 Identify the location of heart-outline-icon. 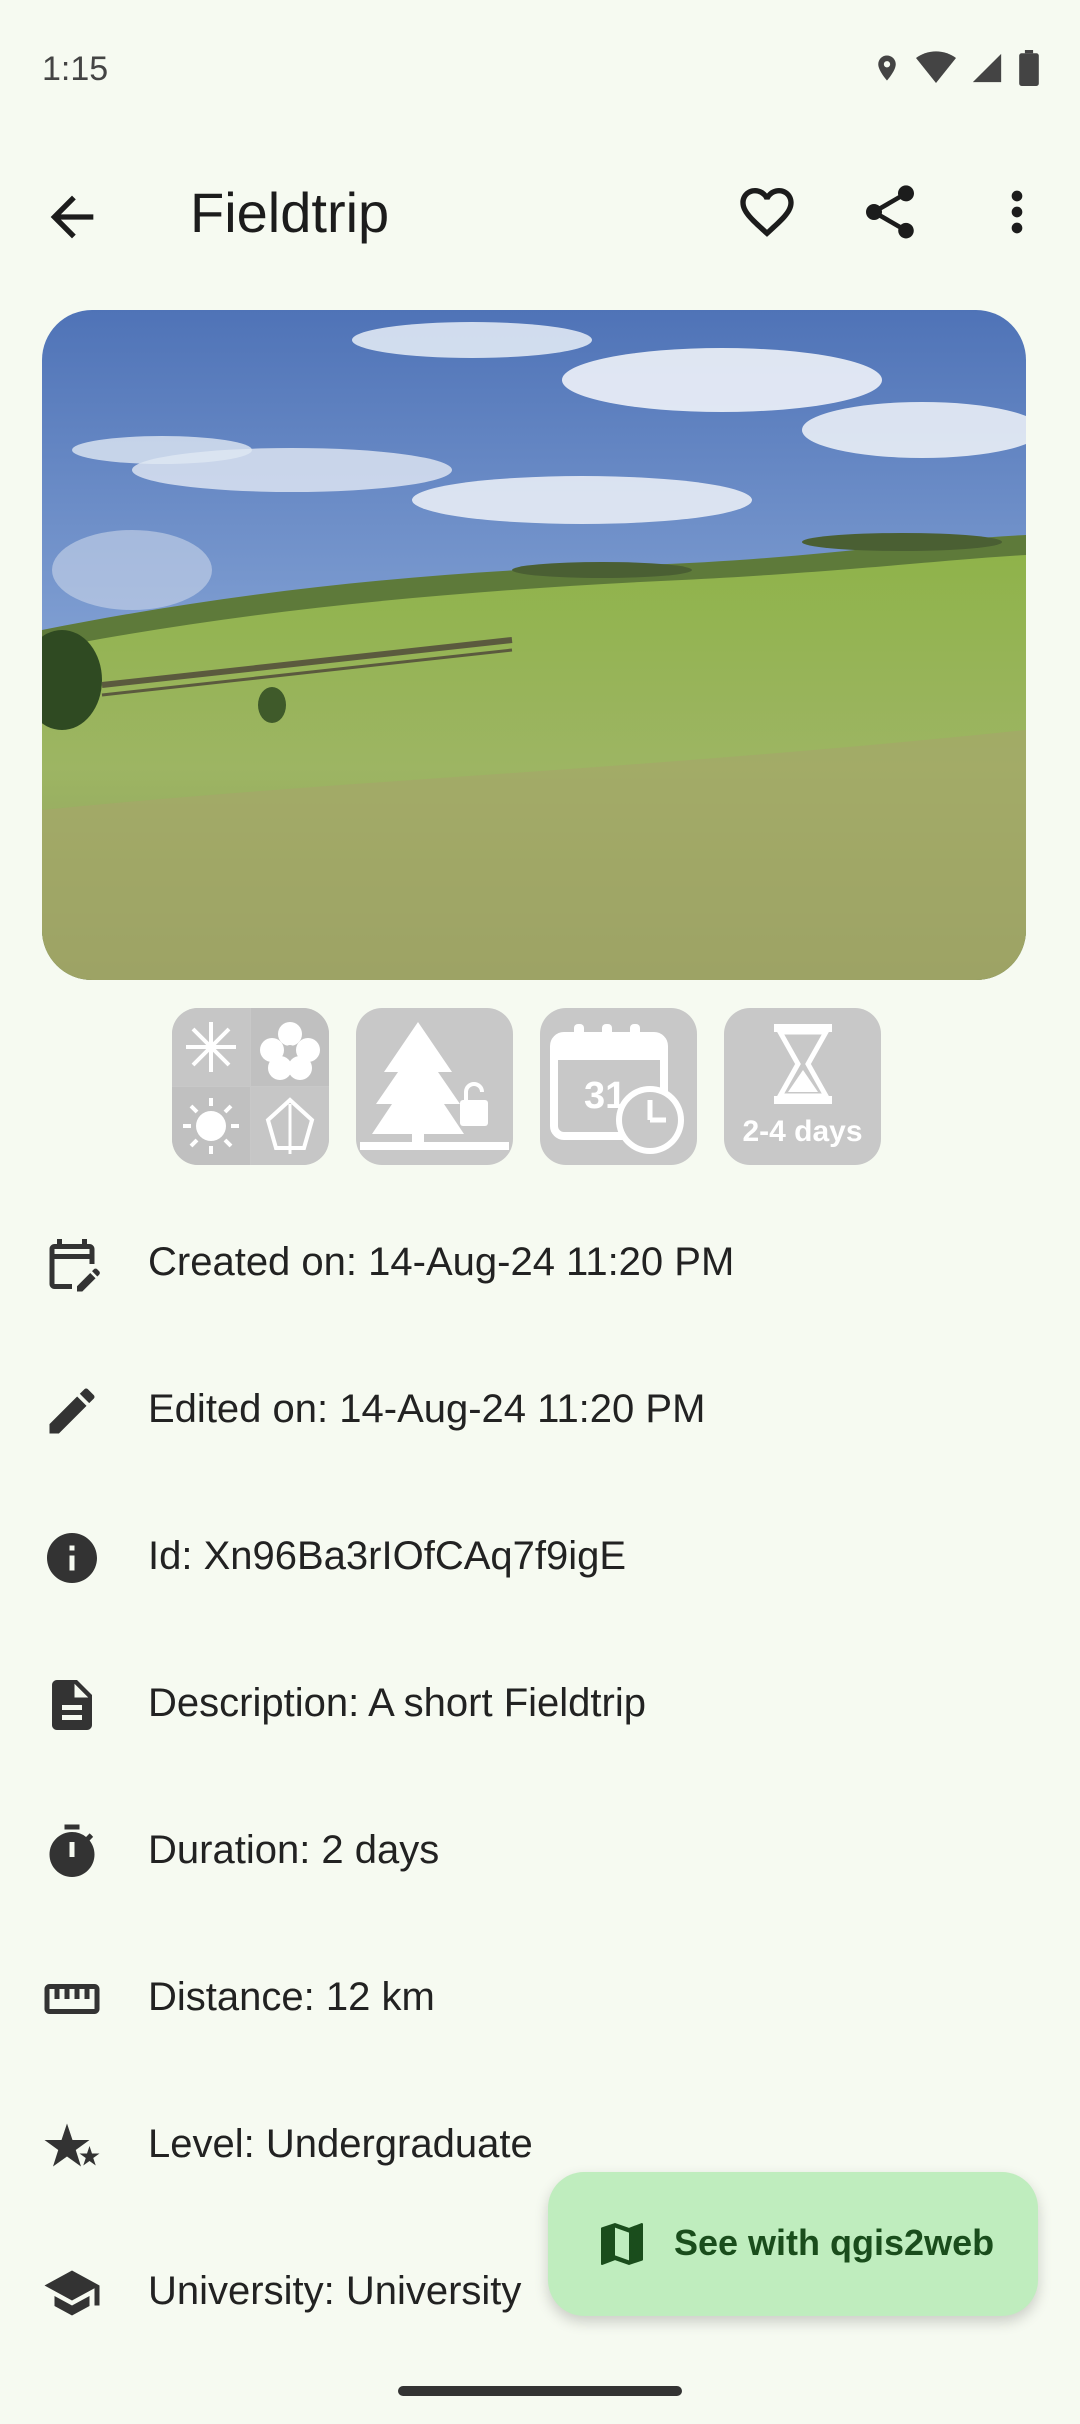
(767, 212).